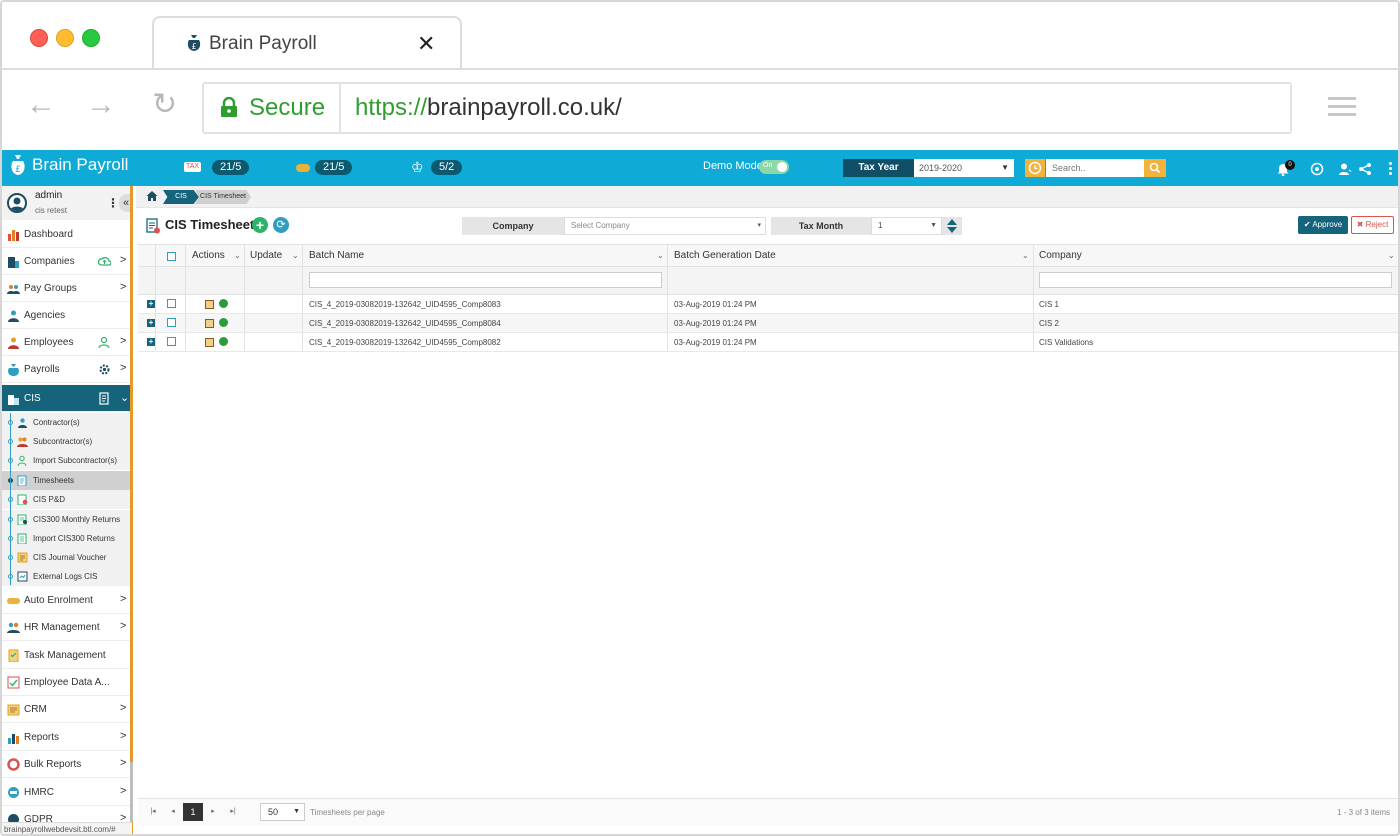  I want to click on last-page-button: ▸|, so click(233, 812).